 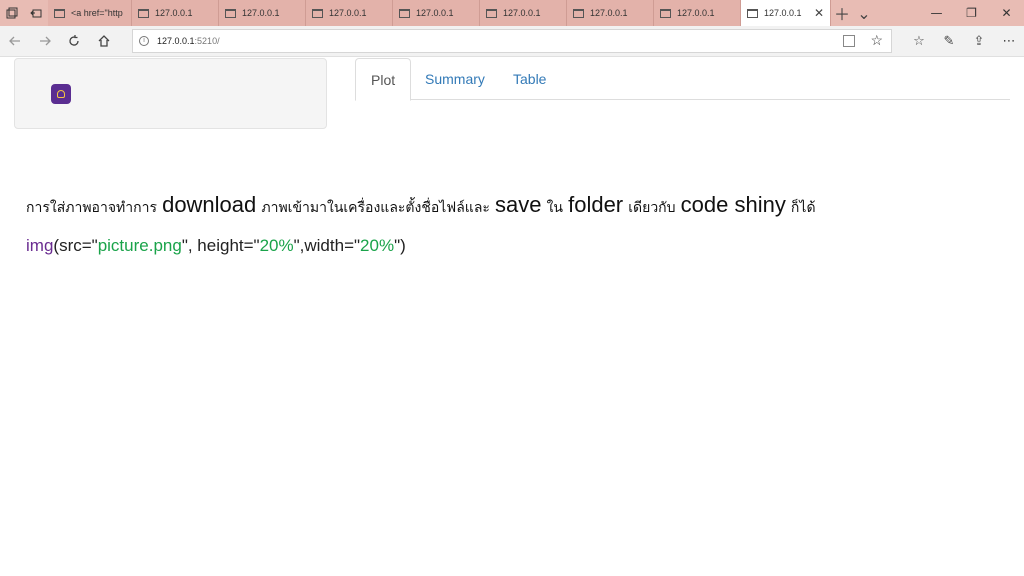 What do you see at coordinates (207, 41) in the screenshot?
I see `url-port: :5210/` at bounding box center [207, 41].